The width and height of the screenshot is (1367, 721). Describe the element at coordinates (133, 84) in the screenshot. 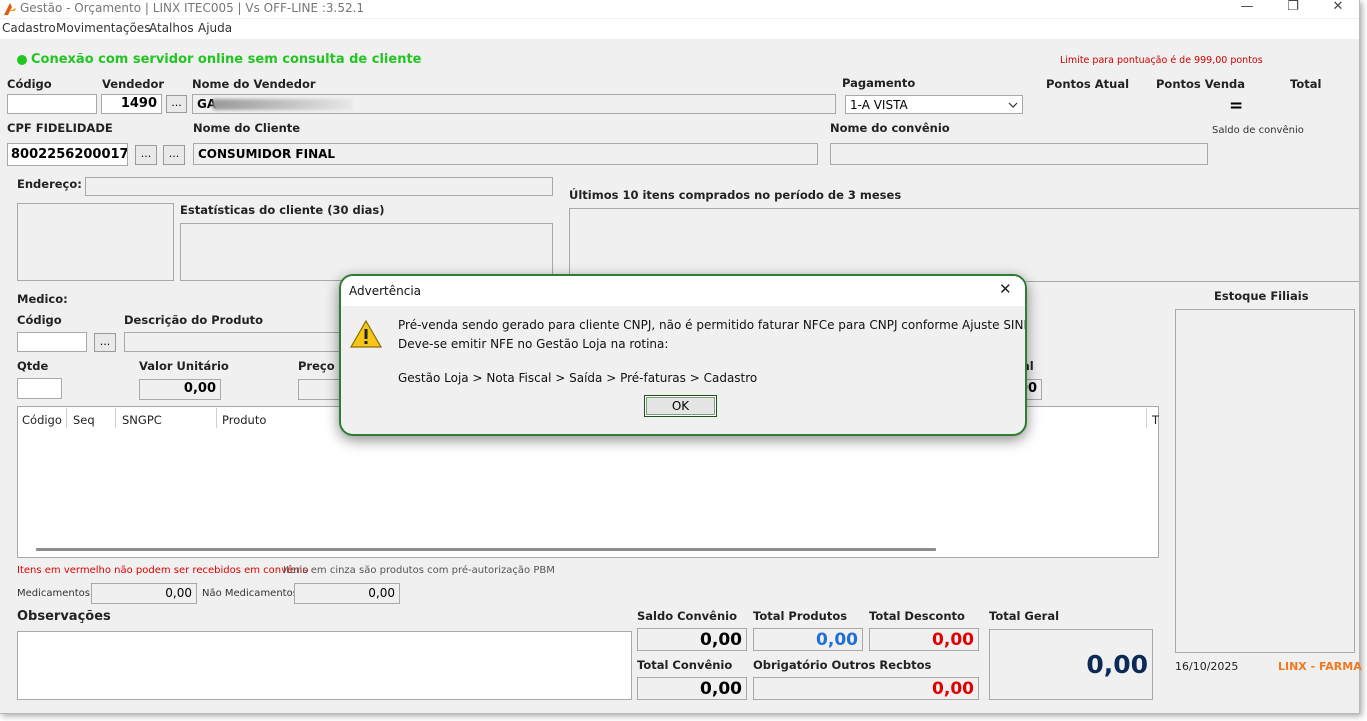

I see `vendedor-label: Vendedor` at that location.